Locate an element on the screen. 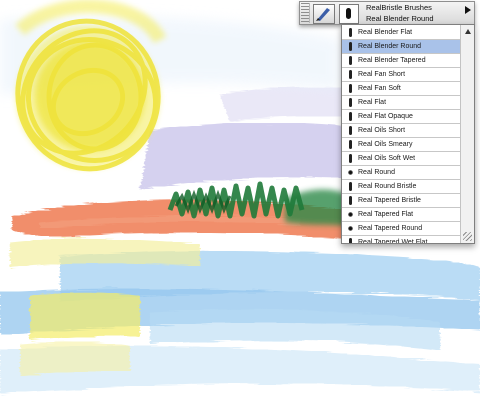  brush-list-item-label: Real Tapered Flat is located at coordinates (386, 214).